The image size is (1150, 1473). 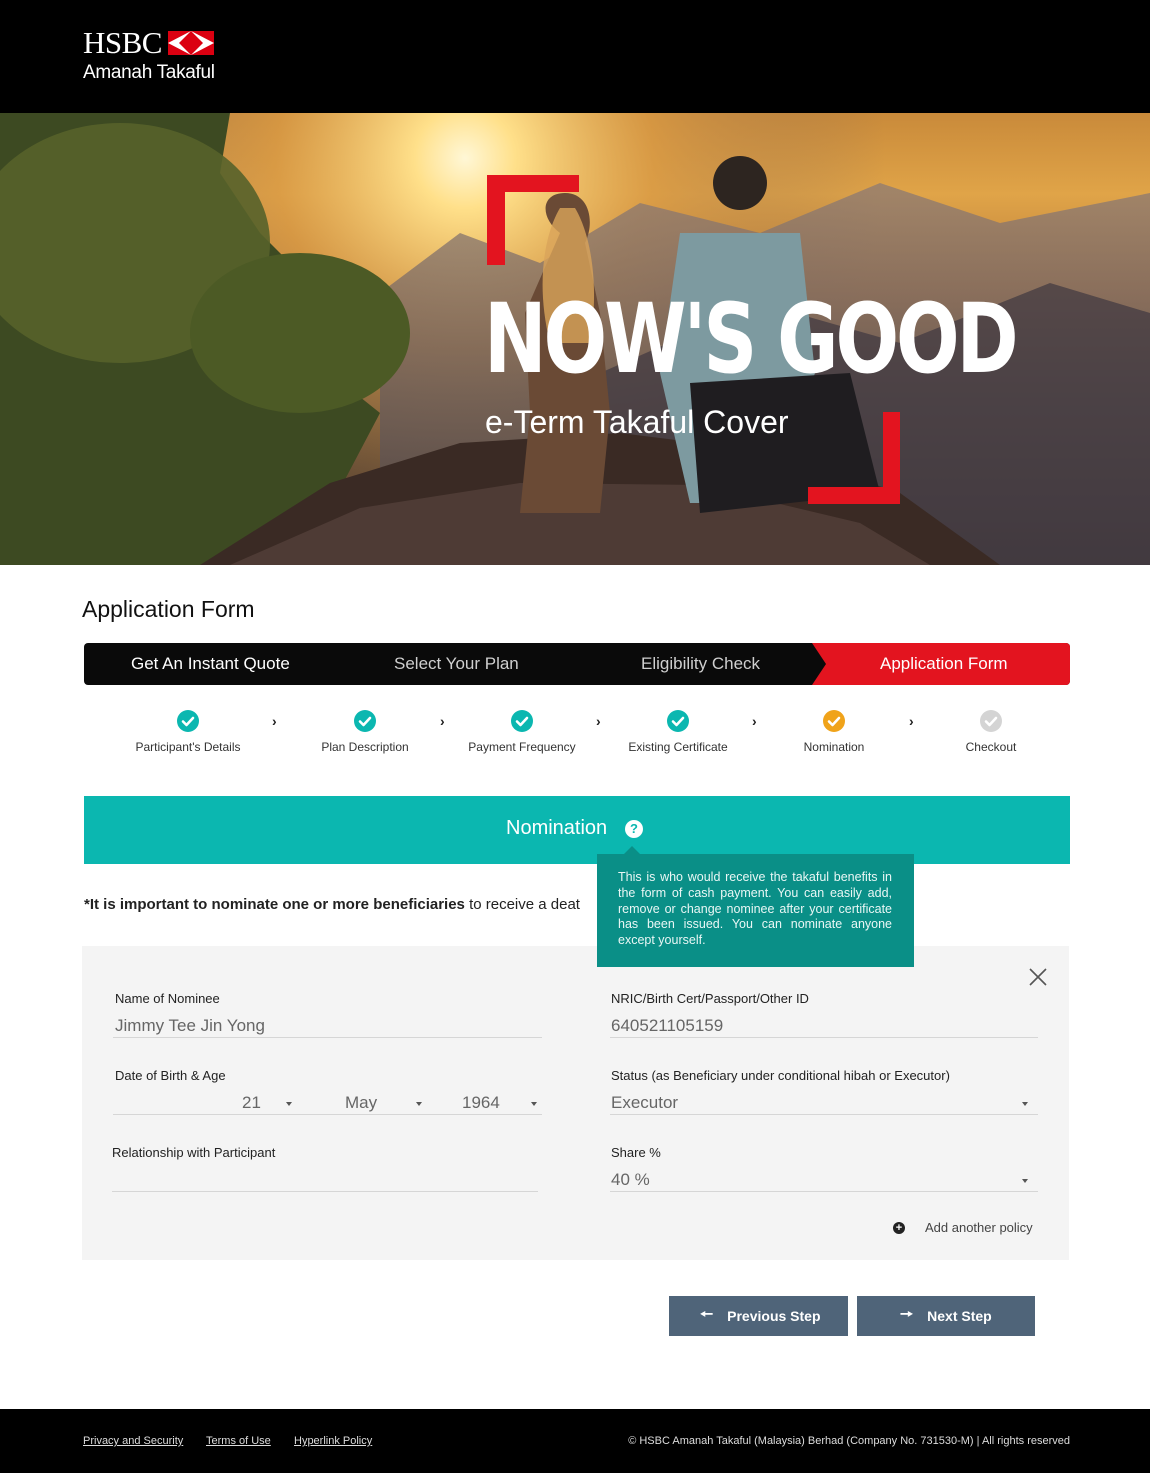 What do you see at coordinates (636, 1152) in the screenshot?
I see `share-percent-label: Share %` at bounding box center [636, 1152].